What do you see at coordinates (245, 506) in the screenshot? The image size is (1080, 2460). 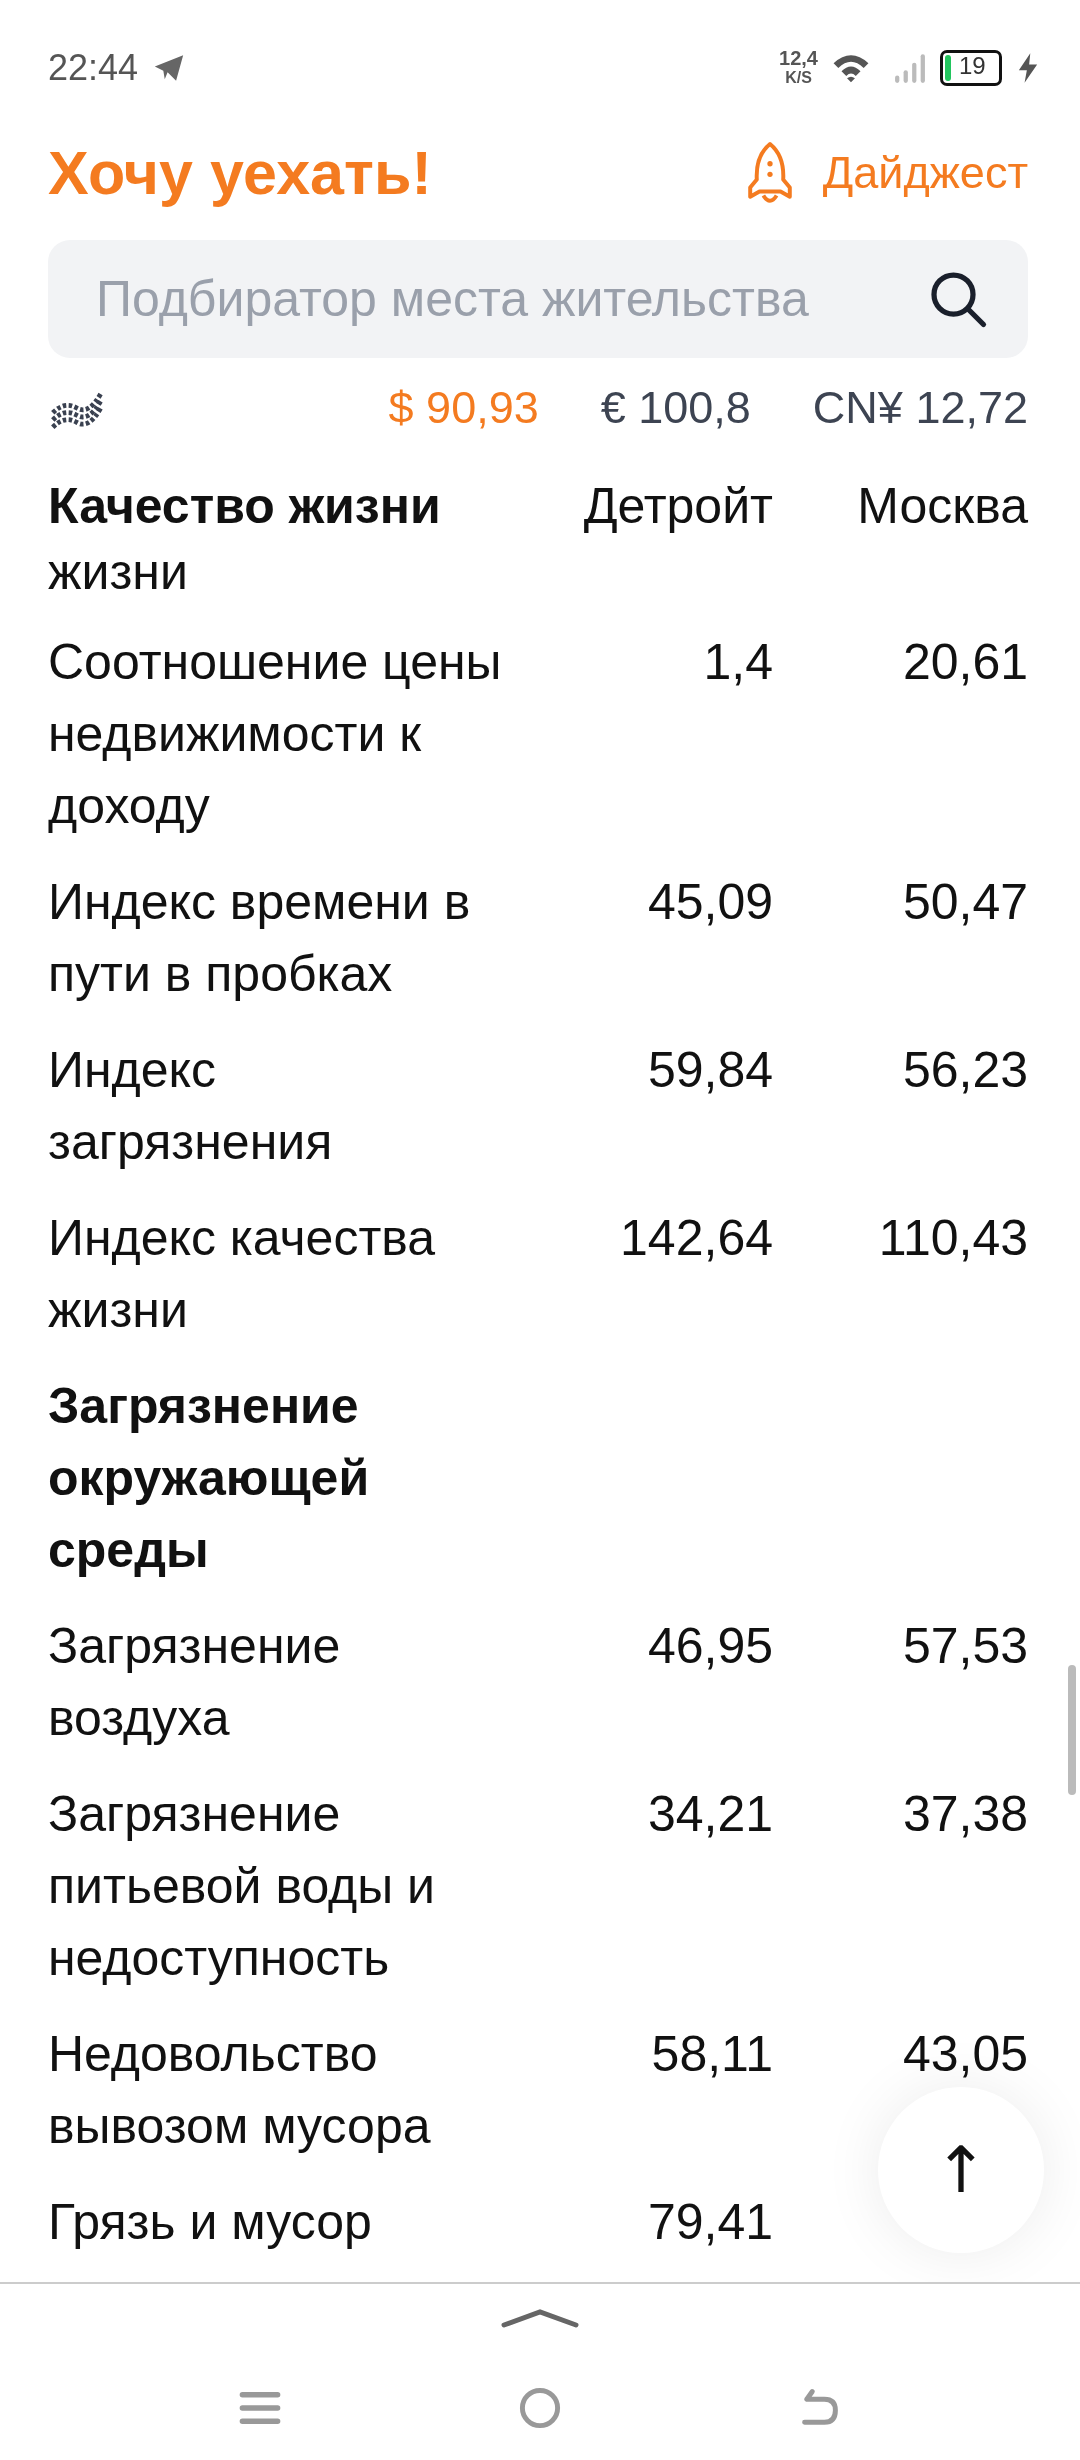 I see `section-title: Качество жизни` at bounding box center [245, 506].